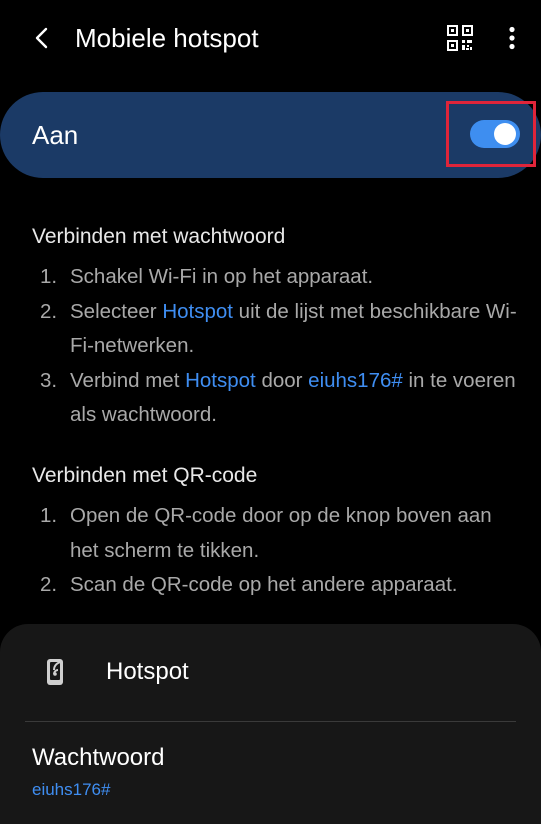  I want to click on divider, so click(270, 721).